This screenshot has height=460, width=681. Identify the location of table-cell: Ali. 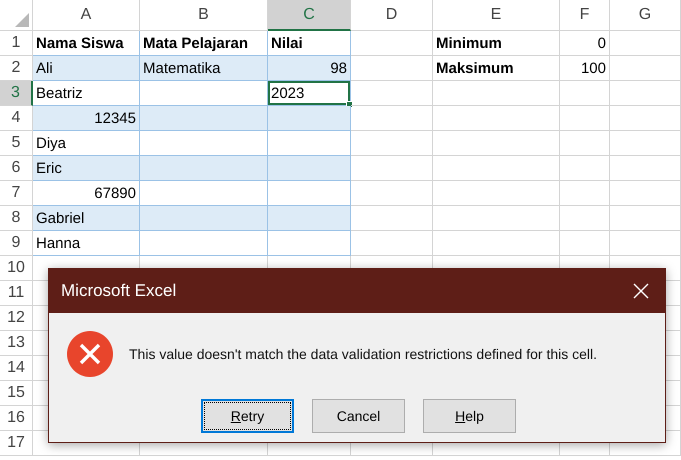
(86, 68).